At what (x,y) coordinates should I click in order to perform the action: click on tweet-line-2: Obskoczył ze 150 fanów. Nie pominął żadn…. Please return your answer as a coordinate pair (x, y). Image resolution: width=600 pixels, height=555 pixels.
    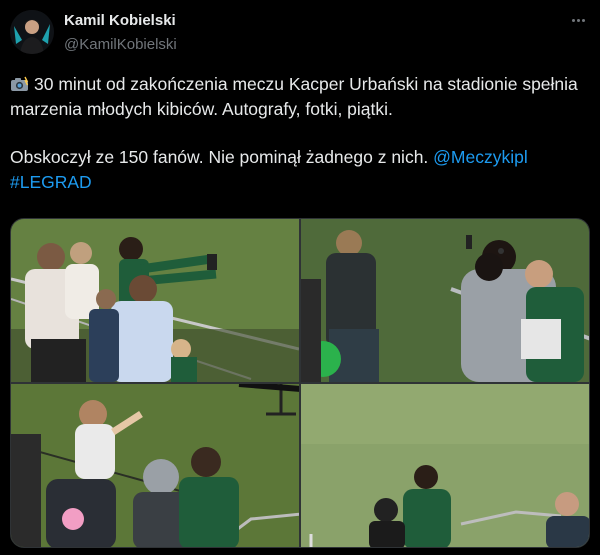
    Looking at the image, I should click on (222, 157).